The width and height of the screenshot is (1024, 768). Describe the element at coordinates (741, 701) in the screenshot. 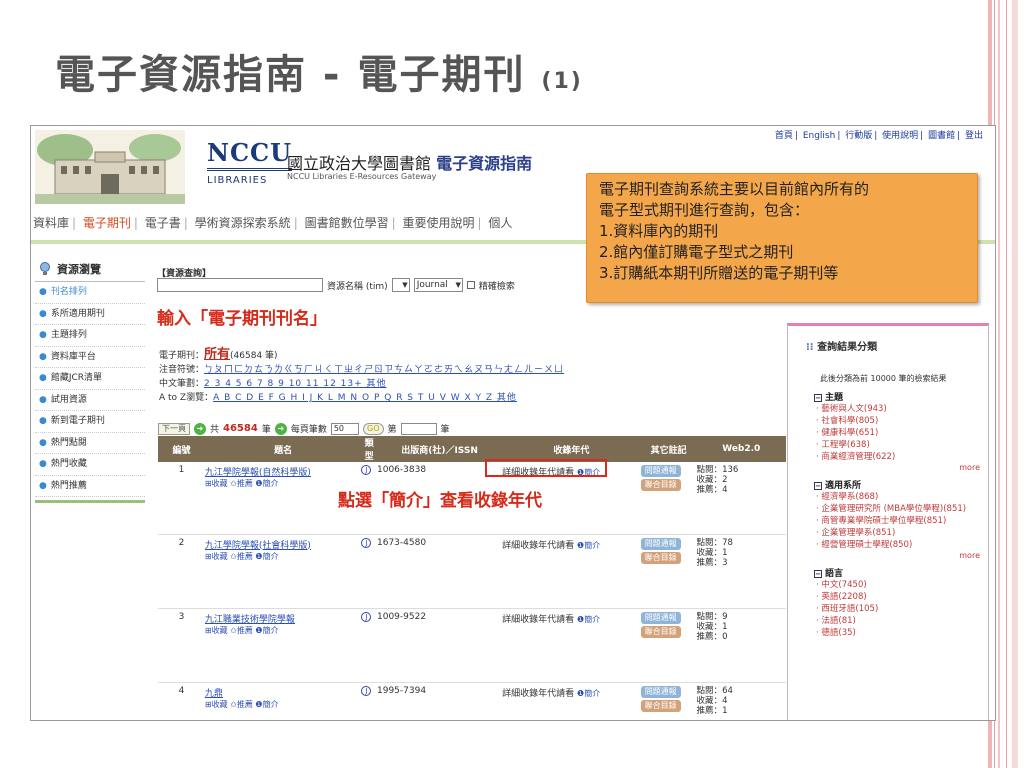

I see `web2-stats: 點閱：64 收藏：4 推薦：1` at that location.